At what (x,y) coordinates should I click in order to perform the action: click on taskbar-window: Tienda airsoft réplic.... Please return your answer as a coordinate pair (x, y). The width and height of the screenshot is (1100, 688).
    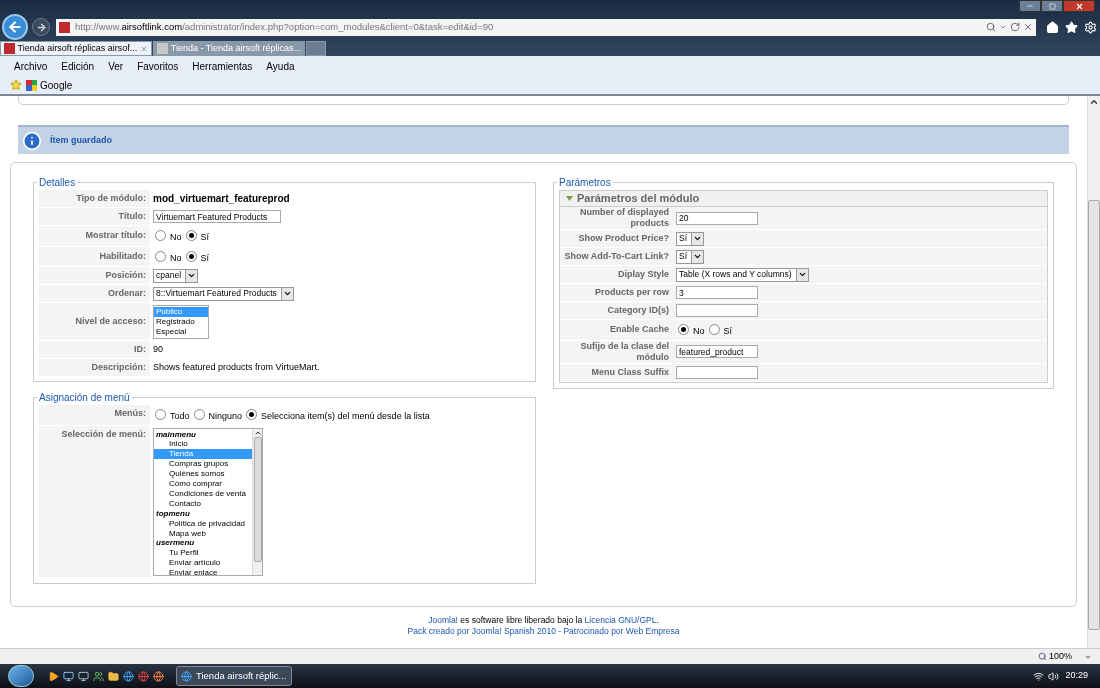
    Looking at the image, I should click on (234, 676).